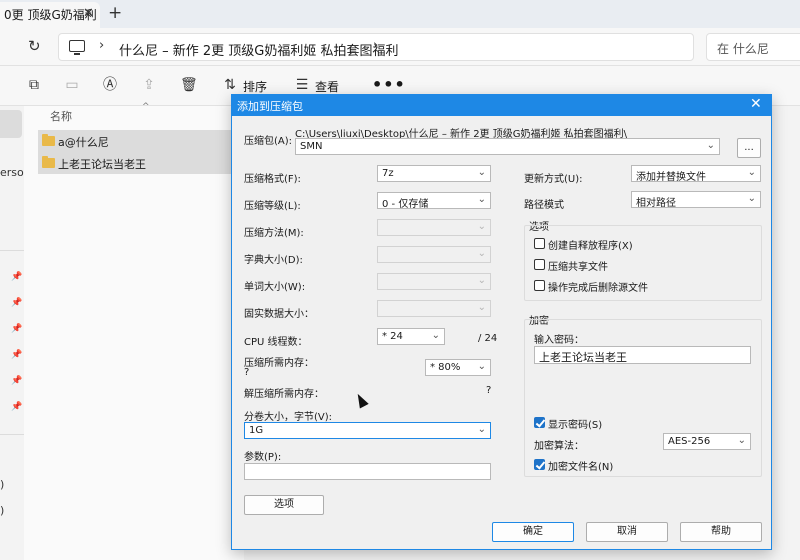 The image size is (800, 560). Describe the element at coordinates (598, 286) in the screenshot. I see `delete-after-label: 操作完成后删除源文件` at that location.